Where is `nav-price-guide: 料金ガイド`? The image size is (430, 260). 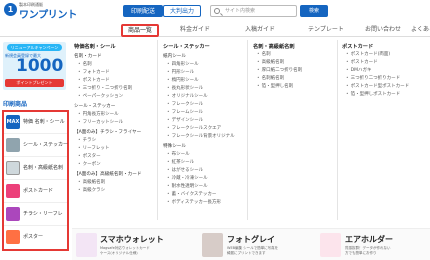
nav-price-guide: 料金ガイド is located at coordinates (195, 30).